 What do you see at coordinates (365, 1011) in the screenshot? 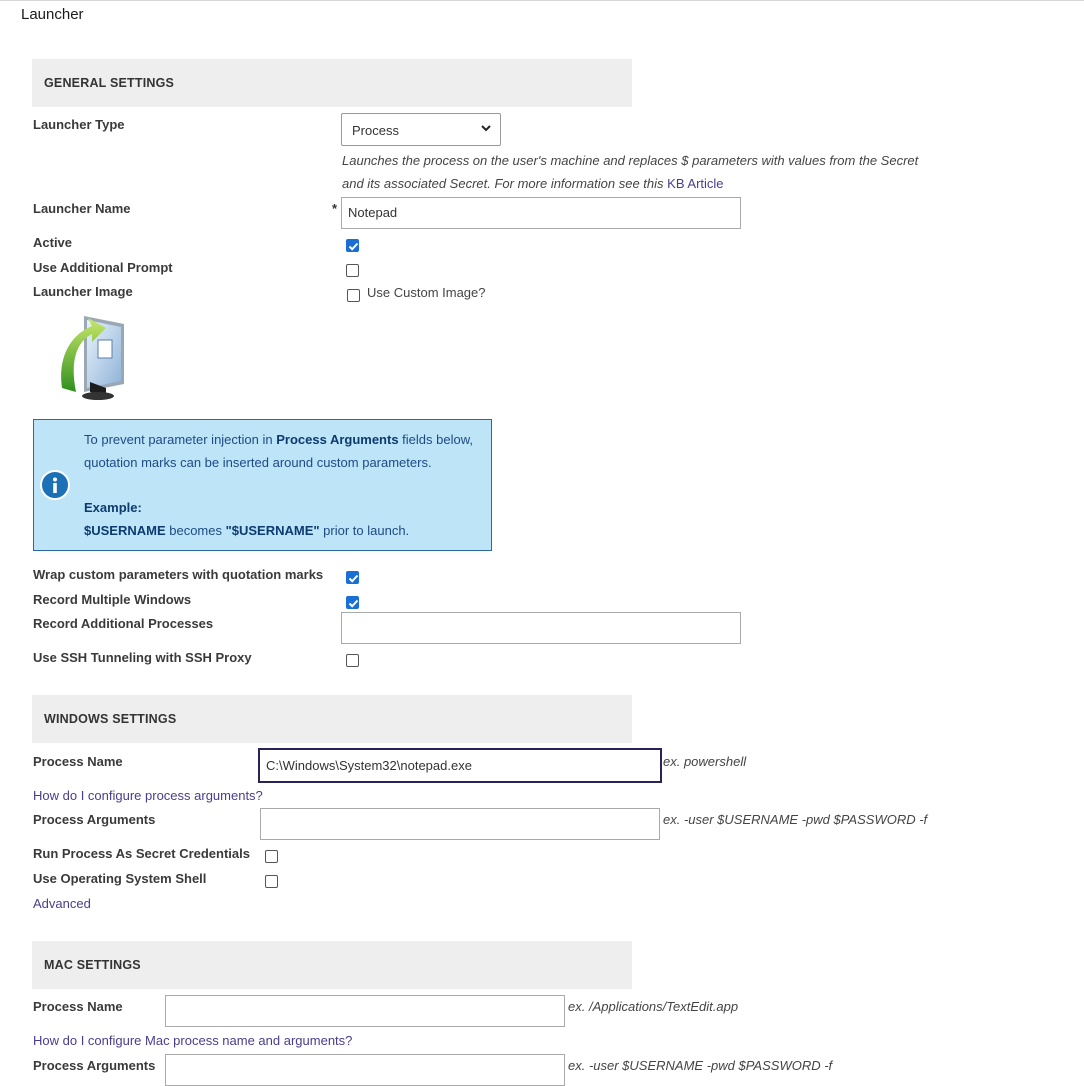
I see `mac-process-name-input` at bounding box center [365, 1011].